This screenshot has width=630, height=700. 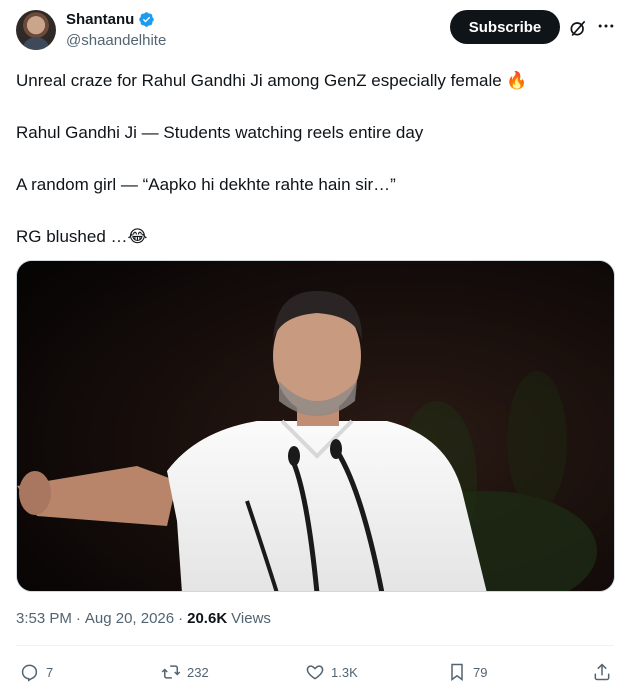 What do you see at coordinates (251, 618) in the screenshot?
I see `views-label: Views` at bounding box center [251, 618].